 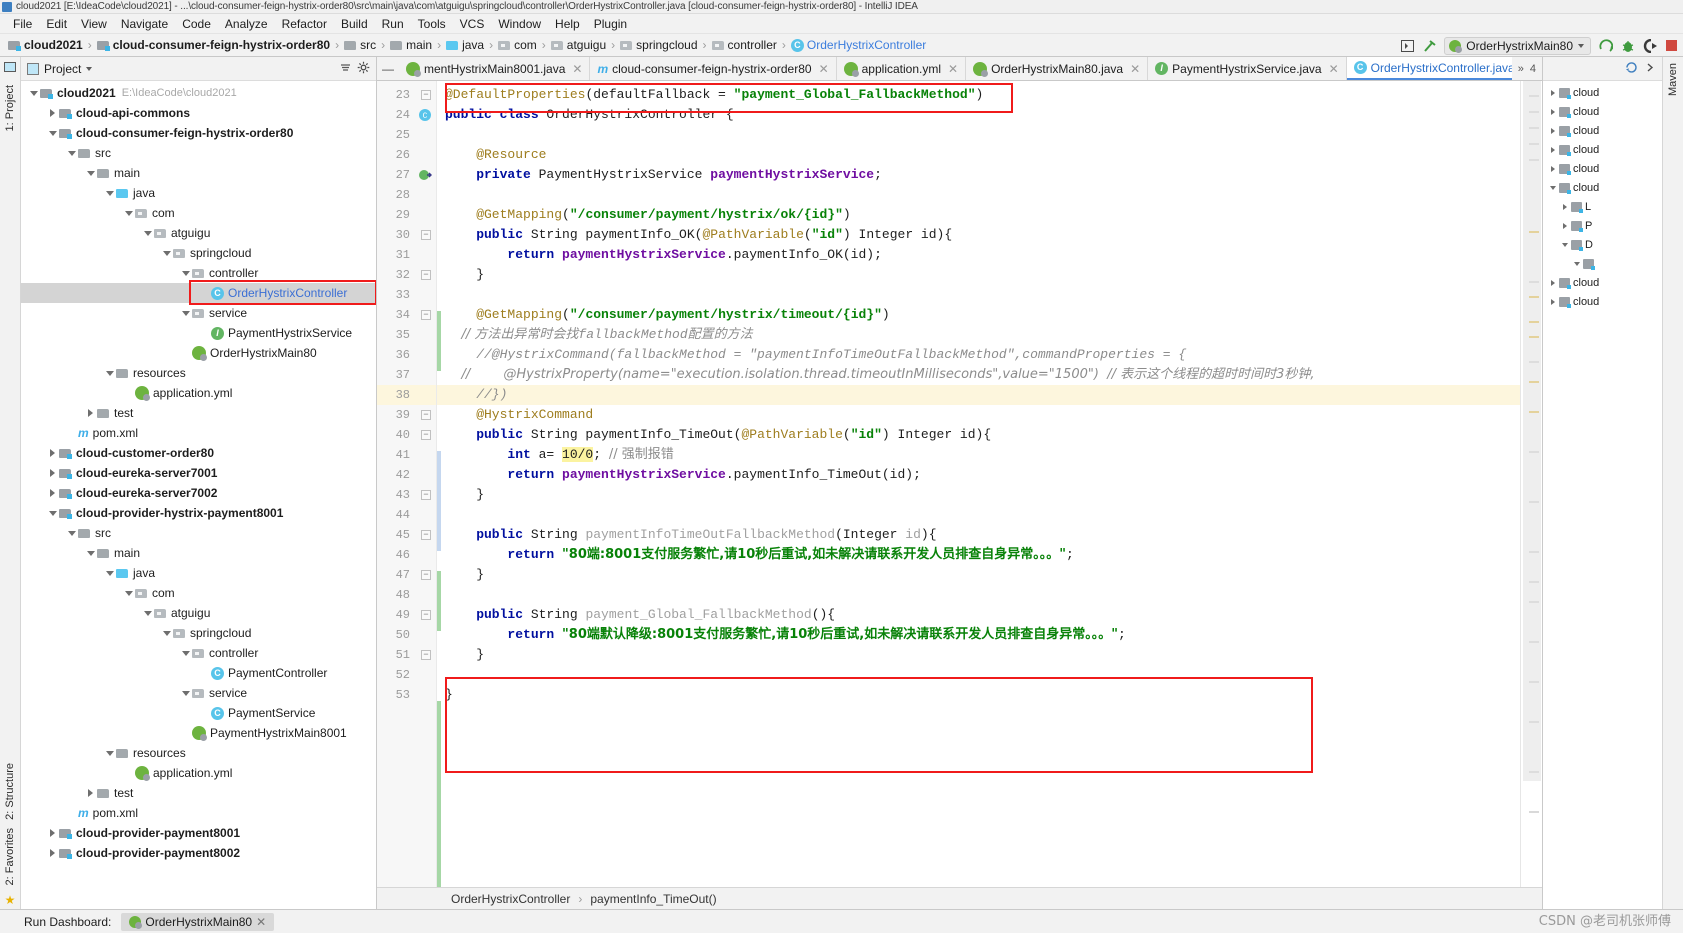 What do you see at coordinates (1602, 263) in the screenshot?
I see `maven-tree-item` at bounding box center [1602, 263].